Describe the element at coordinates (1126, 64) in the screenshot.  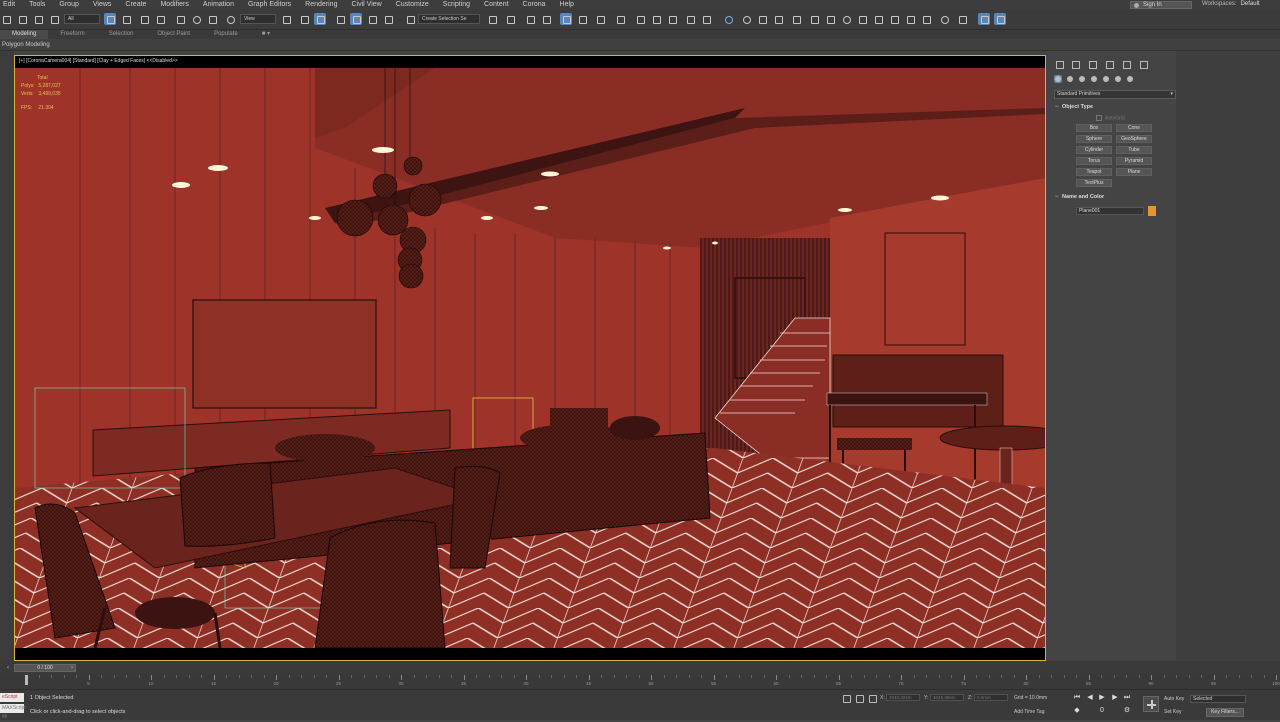
I see `display-tab-icon` at that location.